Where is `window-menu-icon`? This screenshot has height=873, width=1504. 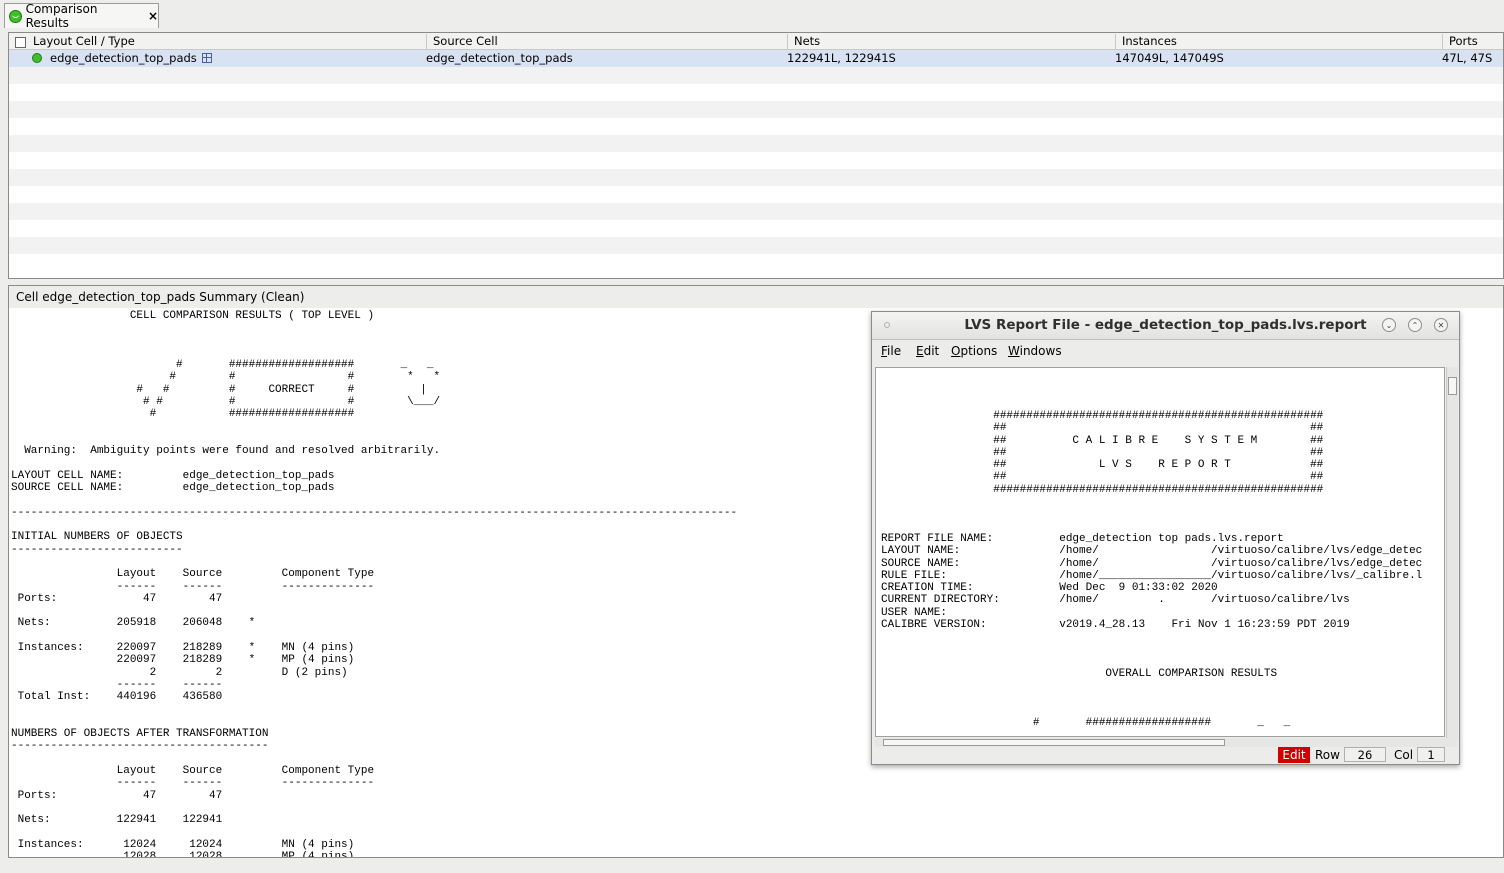 window-menu-icon is located at coordinates (887, 325).